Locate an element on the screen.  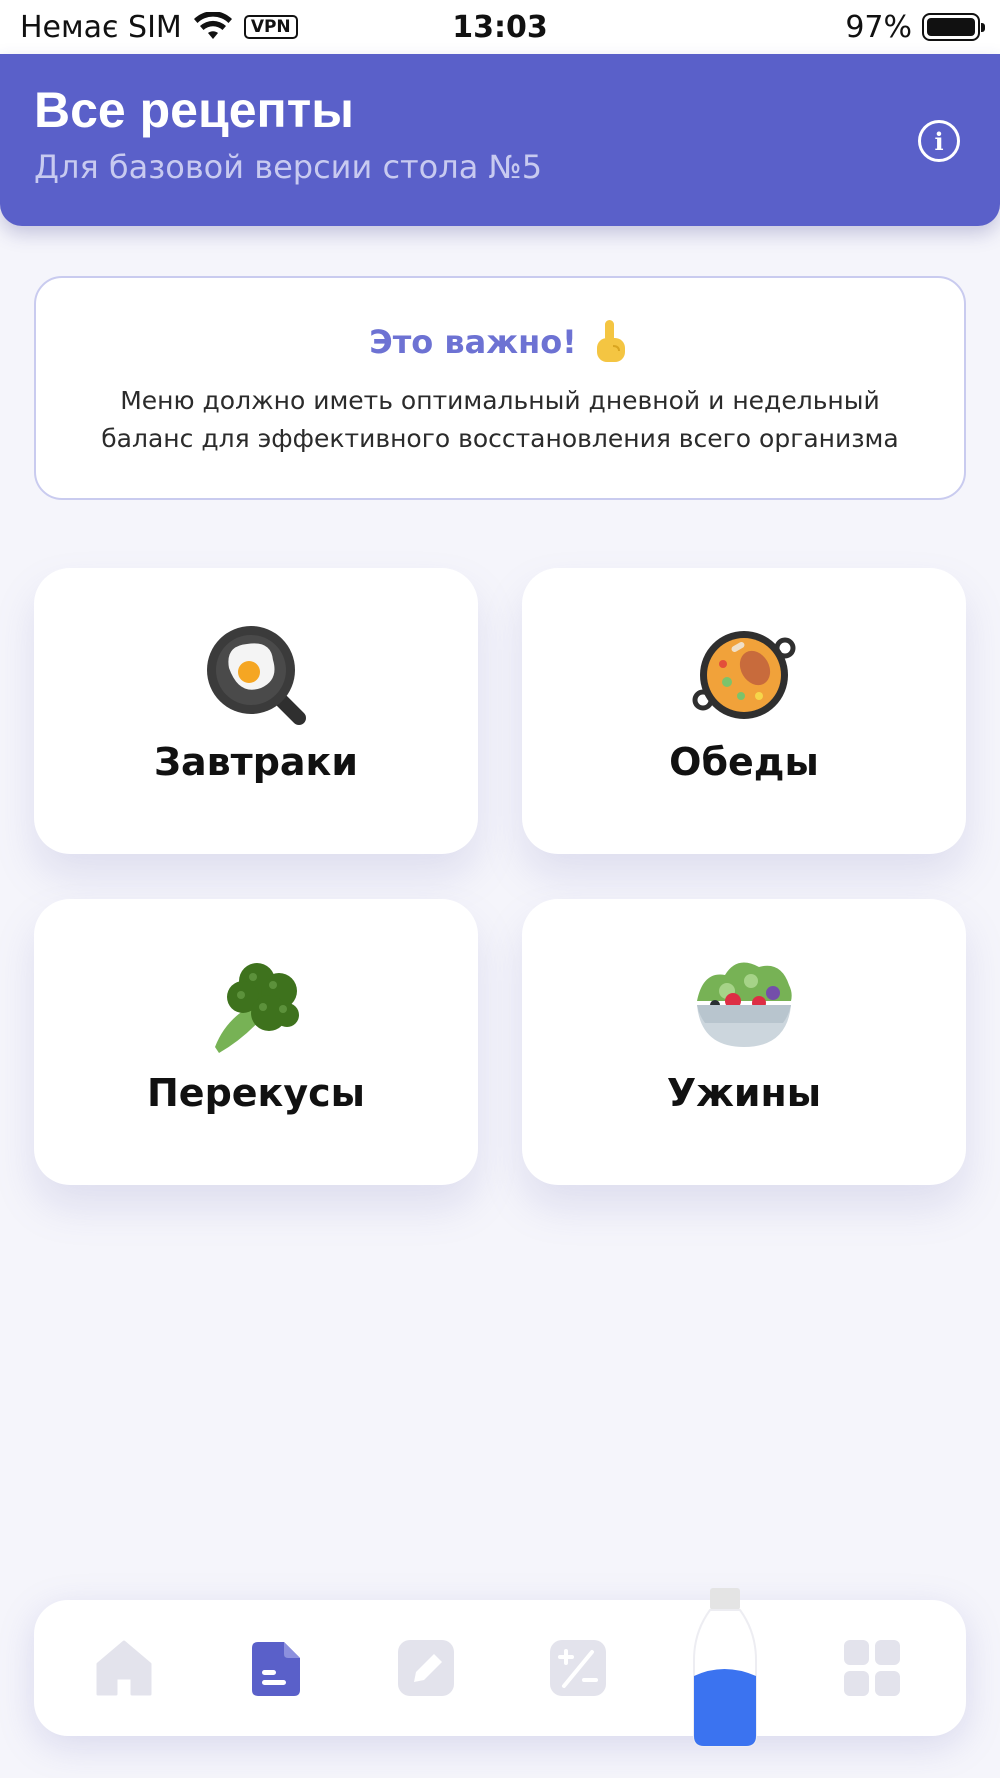
wifi-icon is located at coordinates (212, 25).